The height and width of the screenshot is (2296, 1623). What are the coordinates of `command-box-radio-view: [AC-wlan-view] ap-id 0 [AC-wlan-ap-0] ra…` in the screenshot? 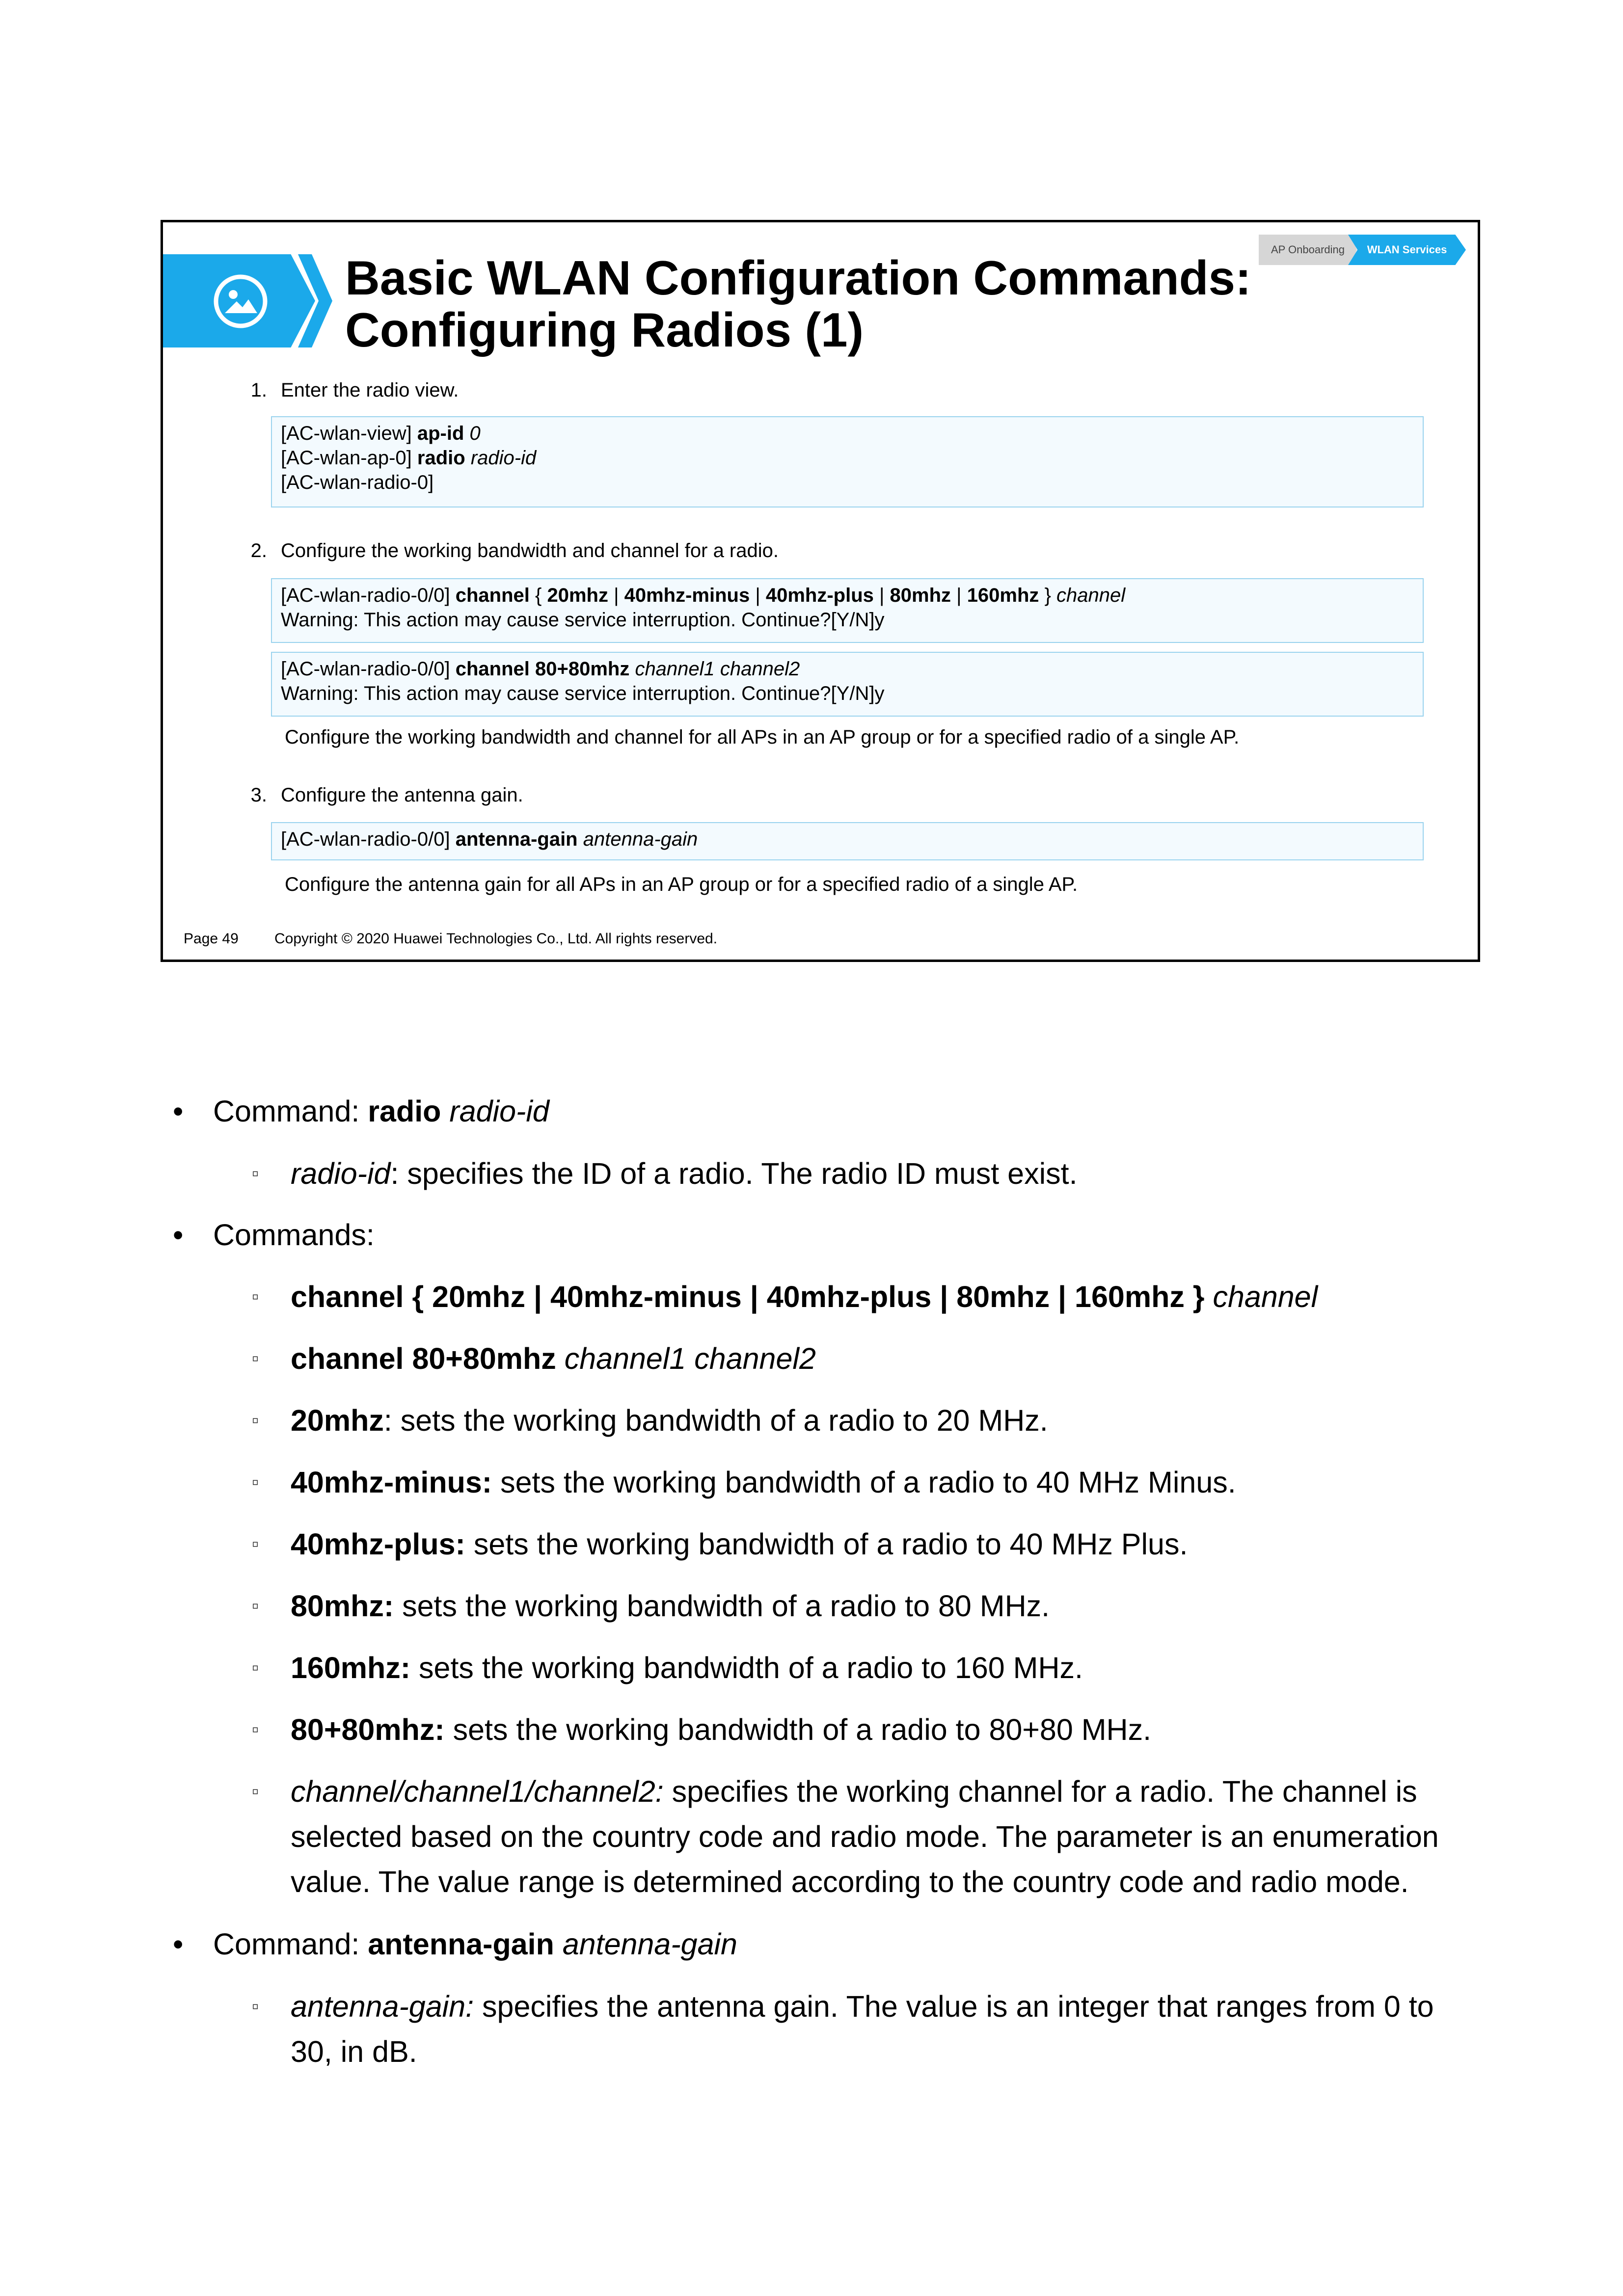 It's located at (847, 461).